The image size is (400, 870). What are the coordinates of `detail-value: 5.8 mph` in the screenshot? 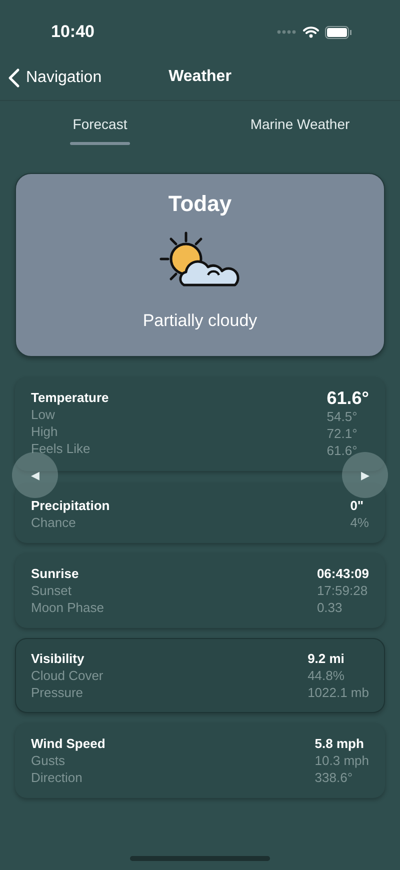 It's located at (339, 743).